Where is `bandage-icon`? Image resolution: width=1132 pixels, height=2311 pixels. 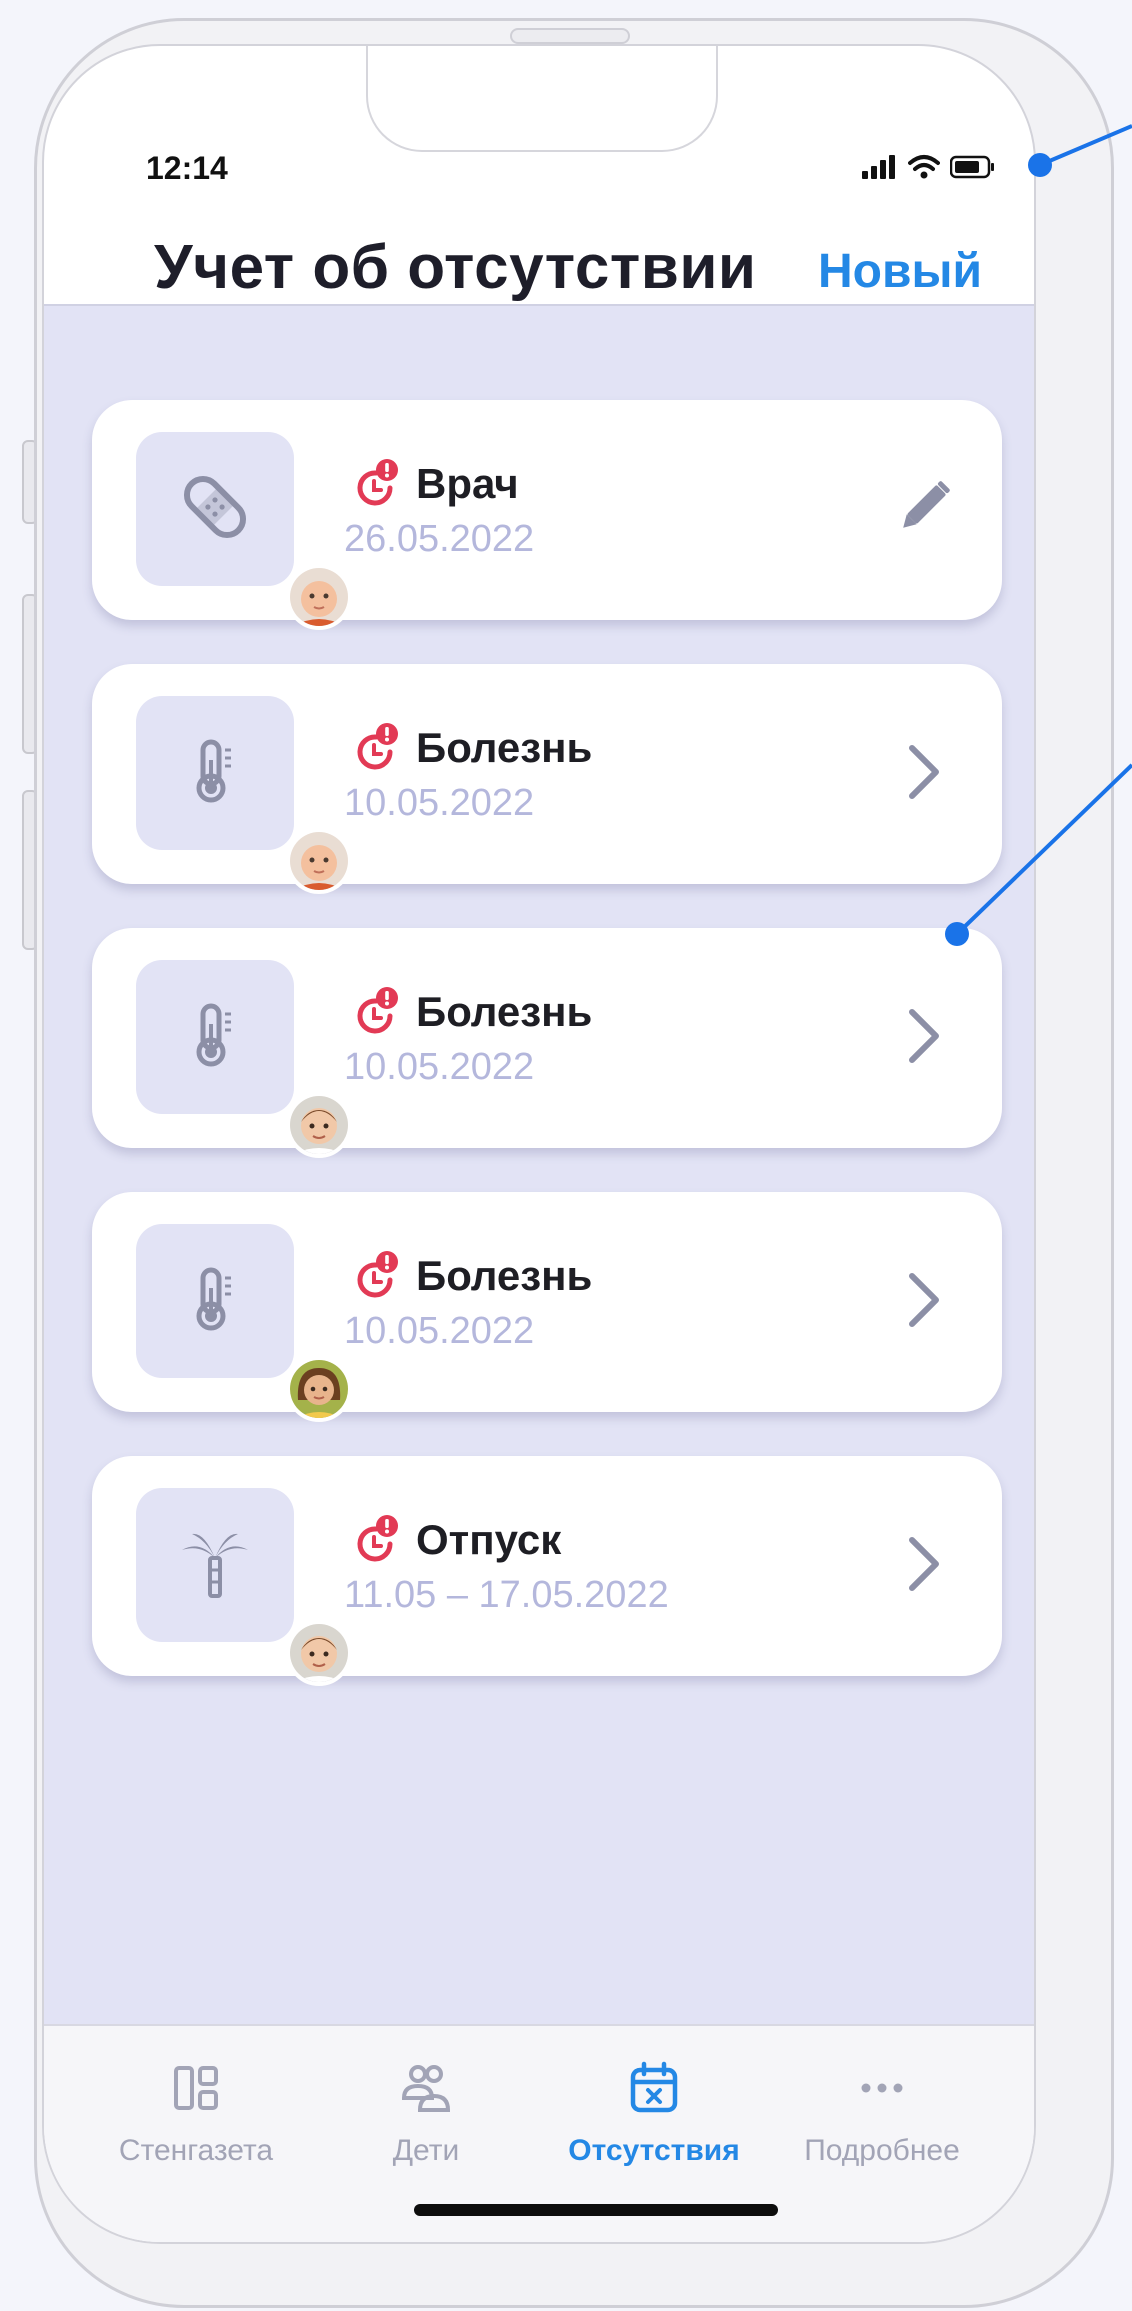 bandage-icon is located at coordinates (215, 507).